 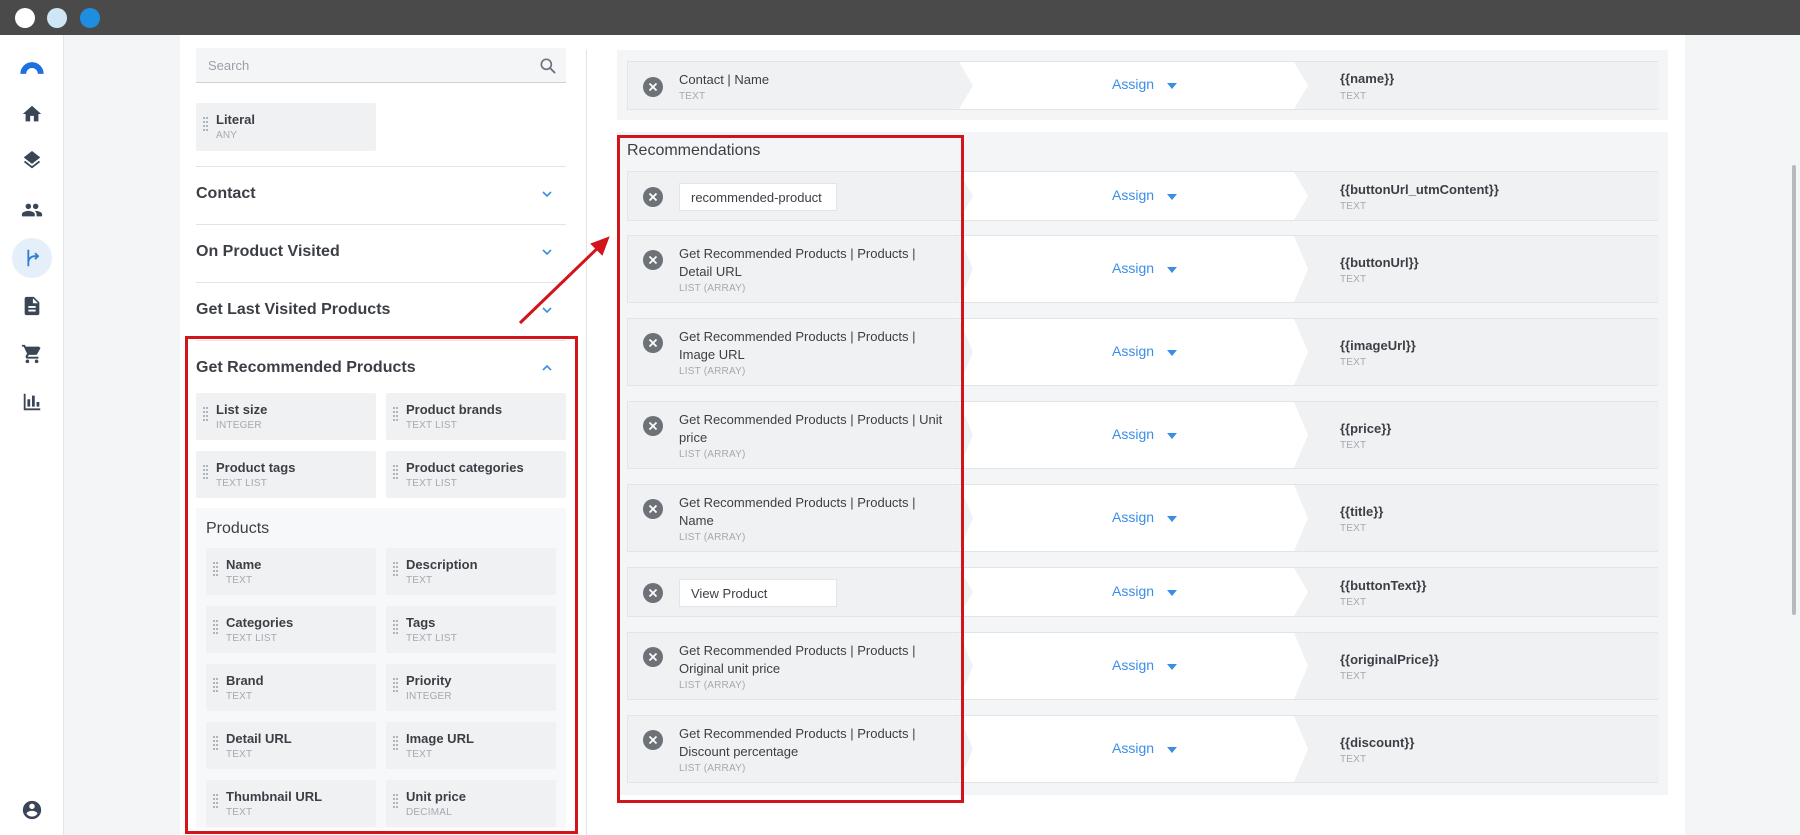 What do you see at coordinates (1377, 742) in the screenshot?
I see `target-label: {{discount}}` at bounding box center [1377, 742].